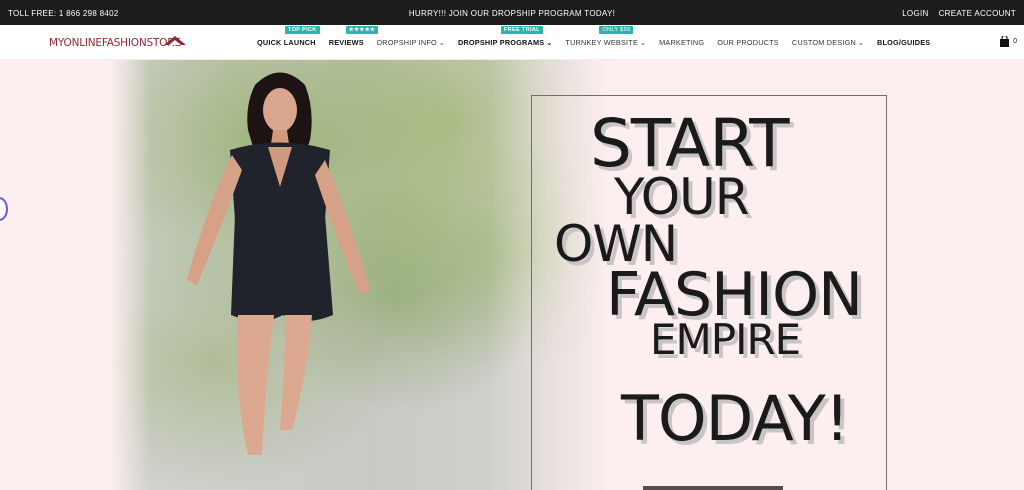 Image resolution: width=1024 pixels, height=490 pixels. I want to click on nav-dropship-info: DROPSHIP INFO ⌄, so click(411, 42).